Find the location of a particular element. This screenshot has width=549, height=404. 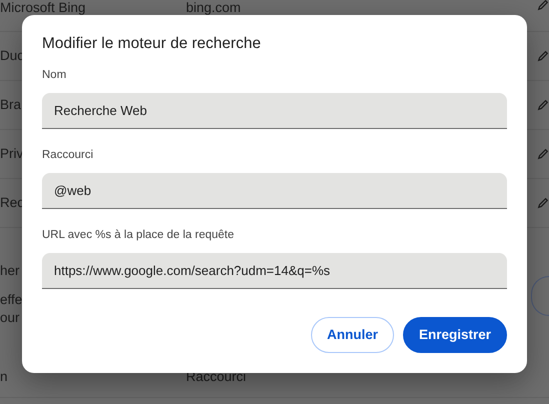

save-button: Enregistrer is located at coordinates (454, 335).